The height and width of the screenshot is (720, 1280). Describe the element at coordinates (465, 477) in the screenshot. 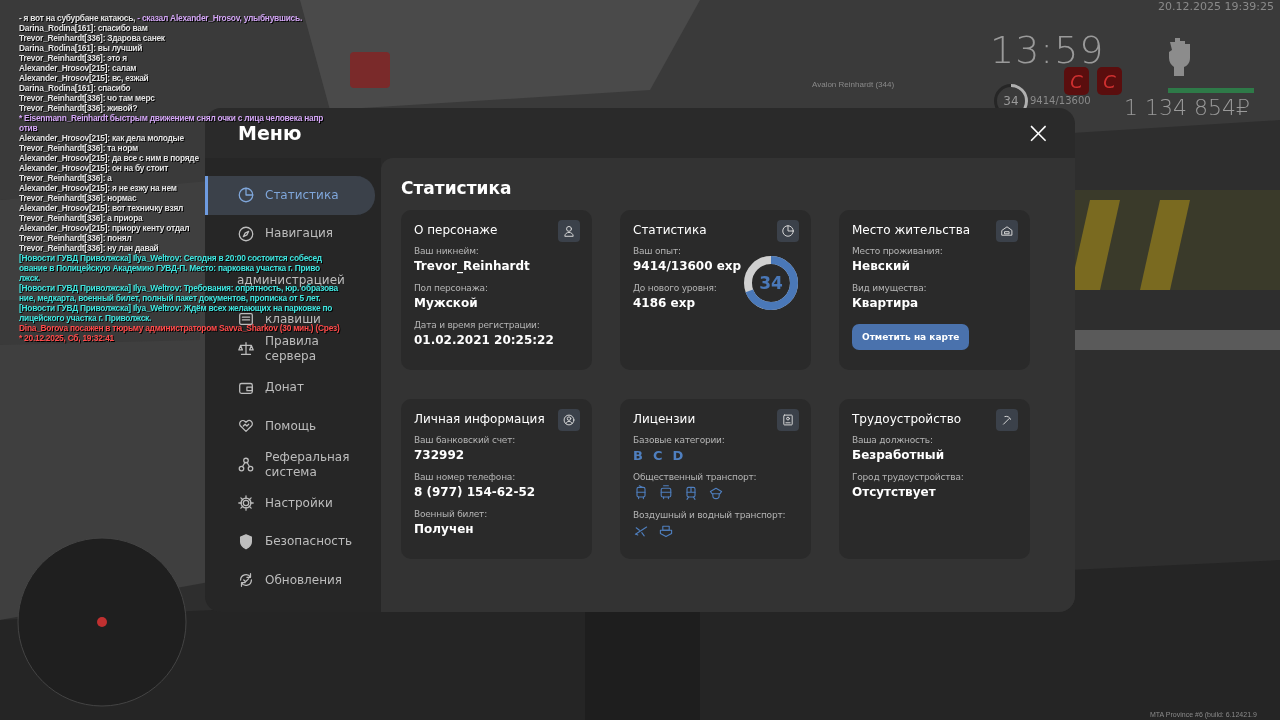

I see `field-label: Ваш номер телефона:` at that location.